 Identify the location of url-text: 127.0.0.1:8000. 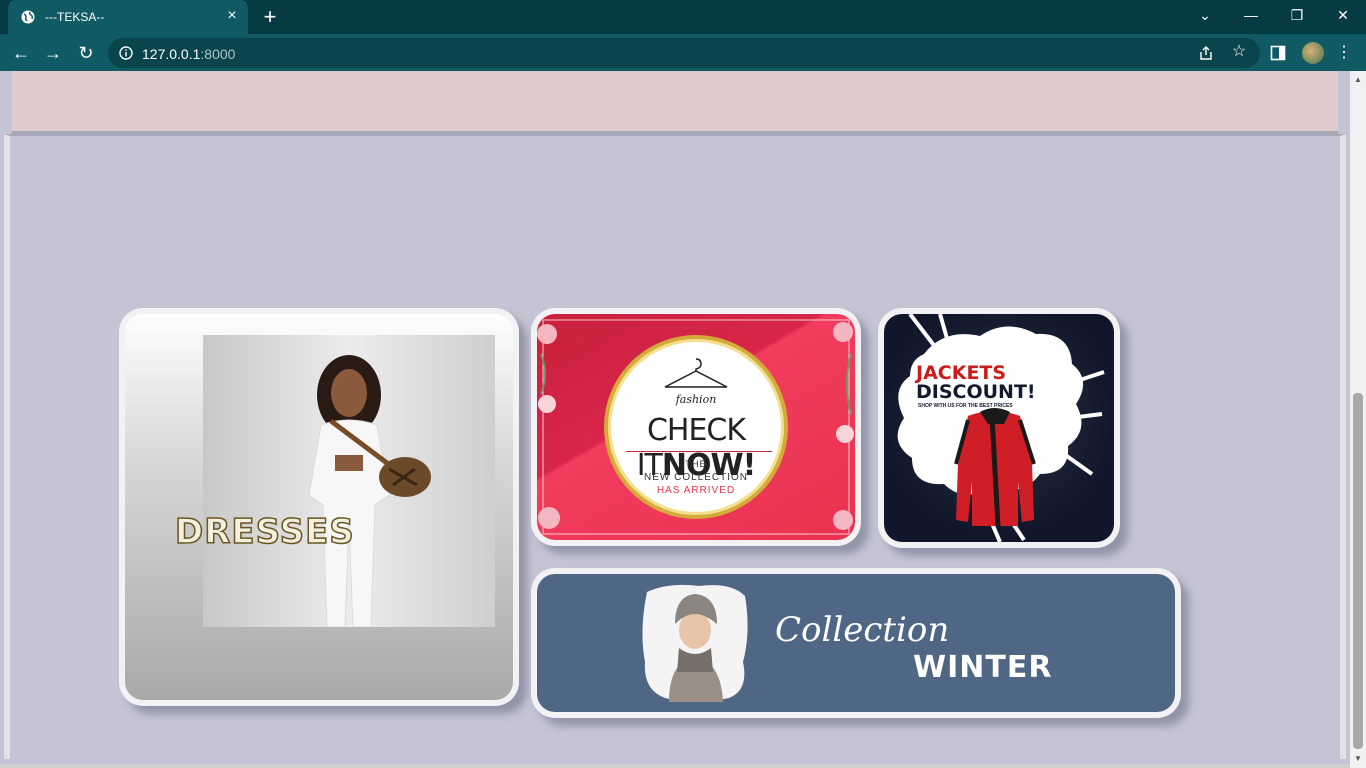
(188, 54).